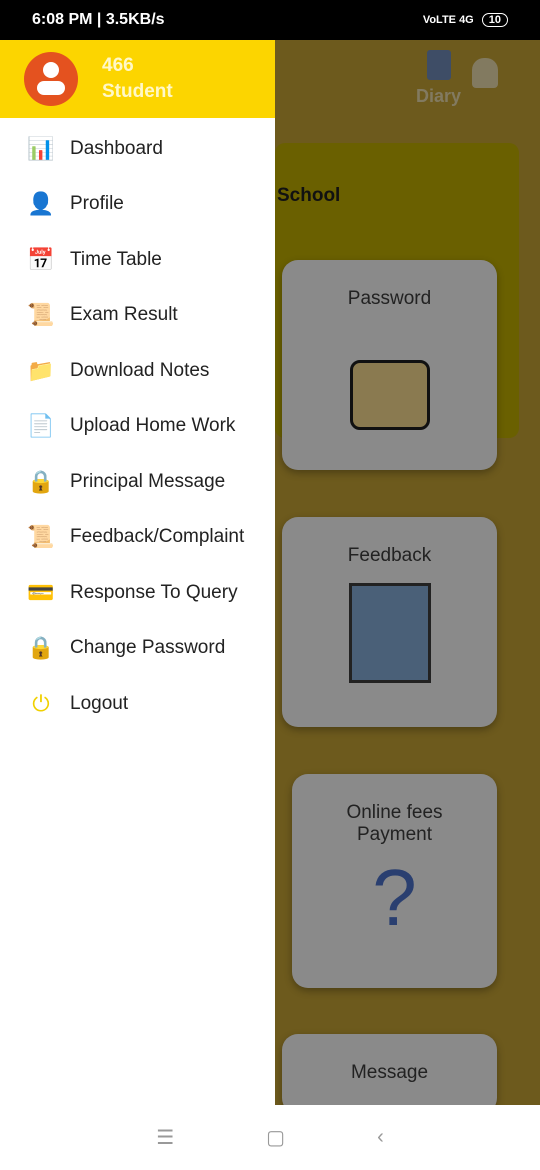 The height and width of the screenshot is (1170, 540). I want to click on school-name: School, so click(309, 195).